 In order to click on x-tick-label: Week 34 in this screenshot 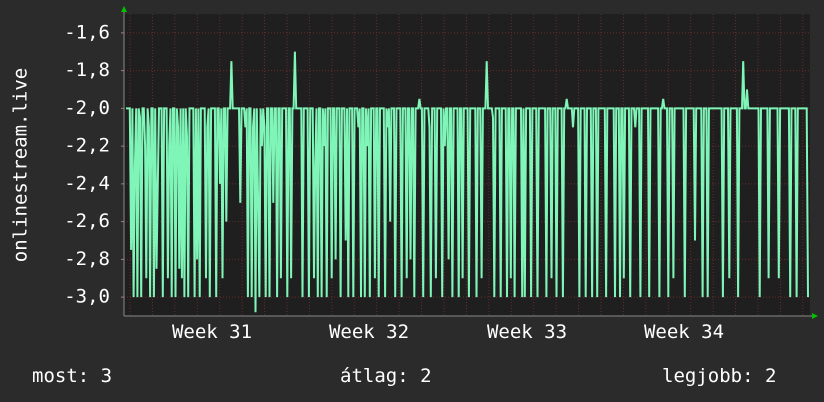, I will do `click(684, 332)`.